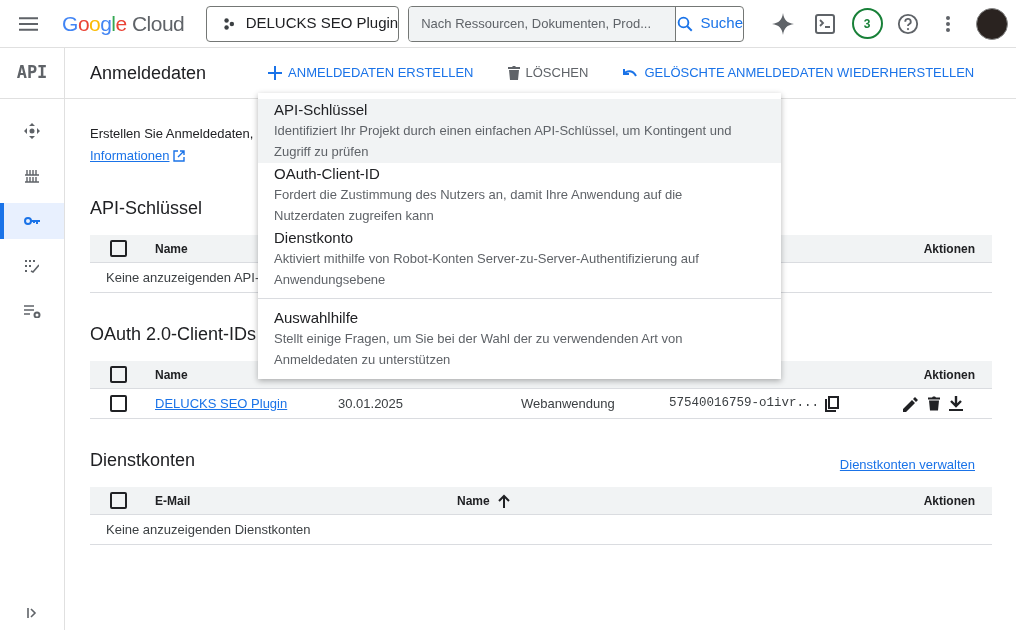  I want to click on terminal-icon, so click(825, 23).